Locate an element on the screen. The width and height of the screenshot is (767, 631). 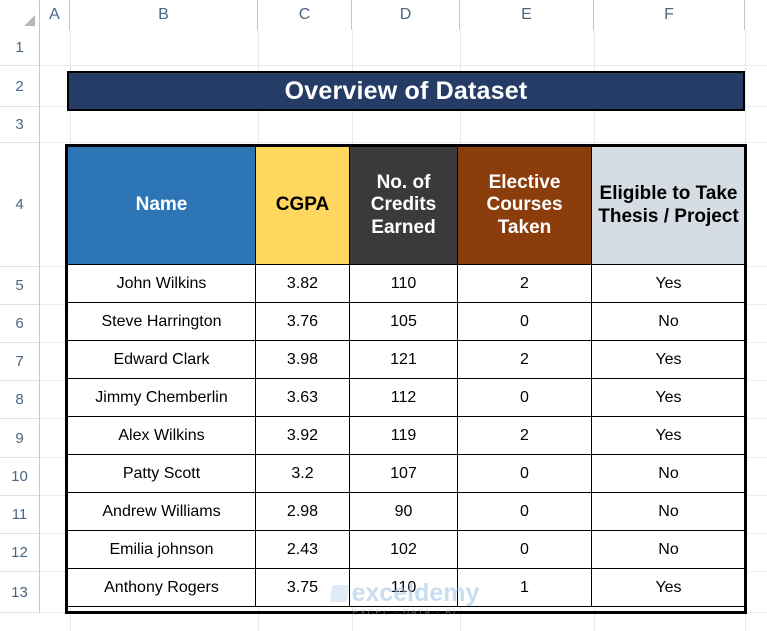
cell-credits: 119 is located at coordinates (403, 435).